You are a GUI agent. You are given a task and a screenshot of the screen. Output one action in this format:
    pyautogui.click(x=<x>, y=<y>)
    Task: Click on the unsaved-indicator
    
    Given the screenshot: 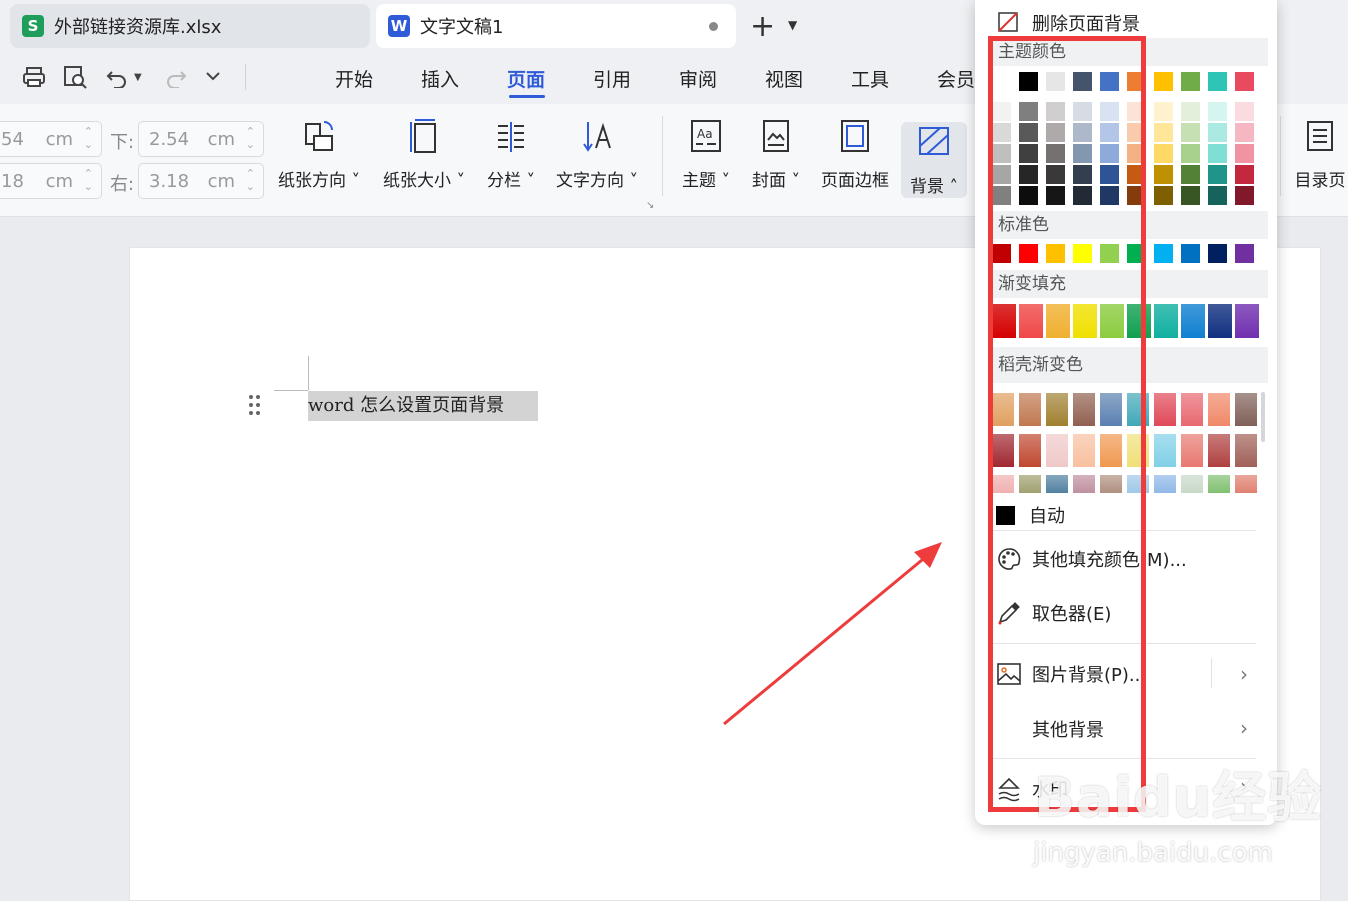 What is the action you would take?
    pyautogui.click(x=713, y=26)
    